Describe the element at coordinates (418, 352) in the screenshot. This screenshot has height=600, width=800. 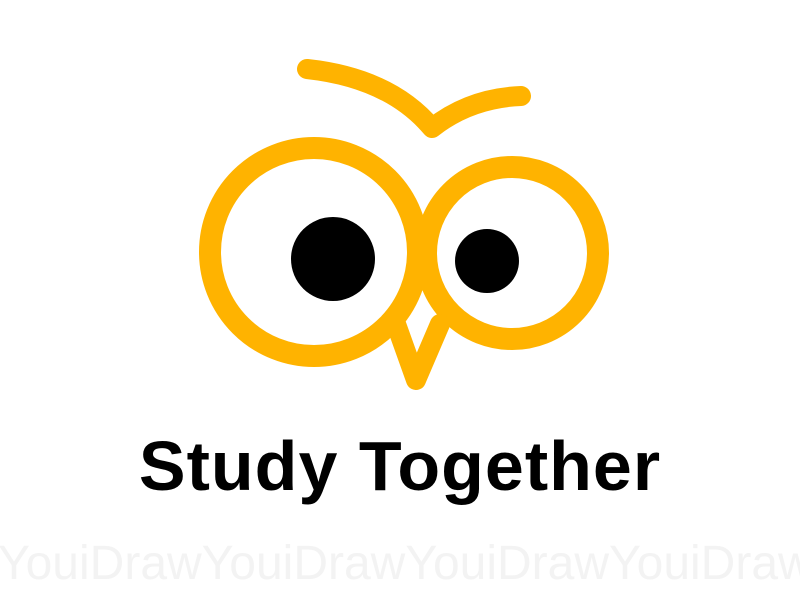
I see `owl-beak-icon` at that location.